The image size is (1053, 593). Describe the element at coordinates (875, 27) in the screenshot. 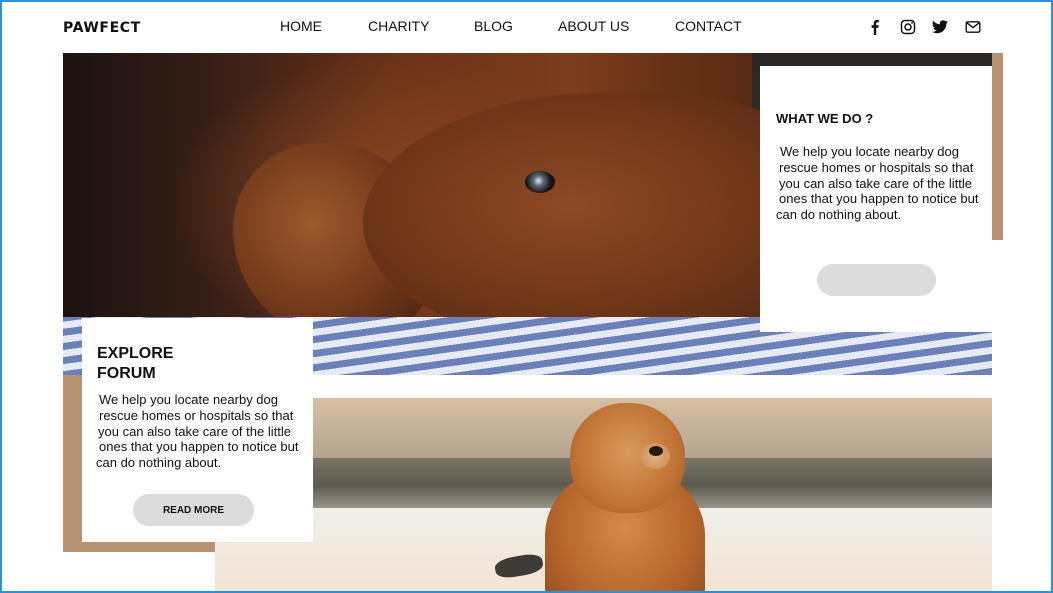

I see `facebook-icon` at that location.